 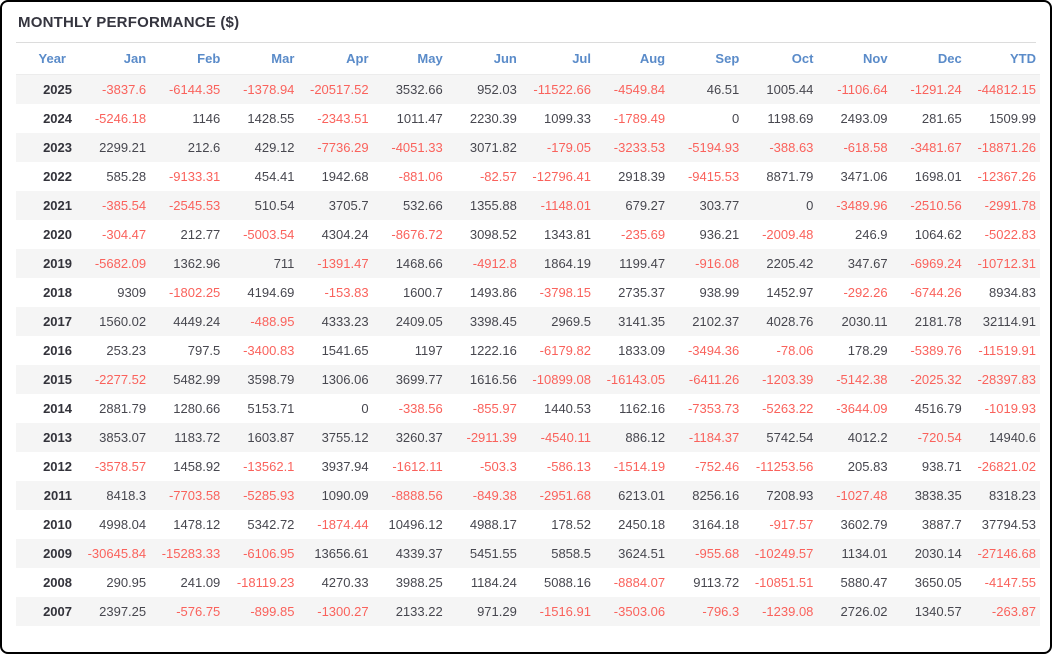 What do you see at coordinates (716, 495) in the screenshot?
I see `value-cell: 8256.16` at bounding box center [716, 495].